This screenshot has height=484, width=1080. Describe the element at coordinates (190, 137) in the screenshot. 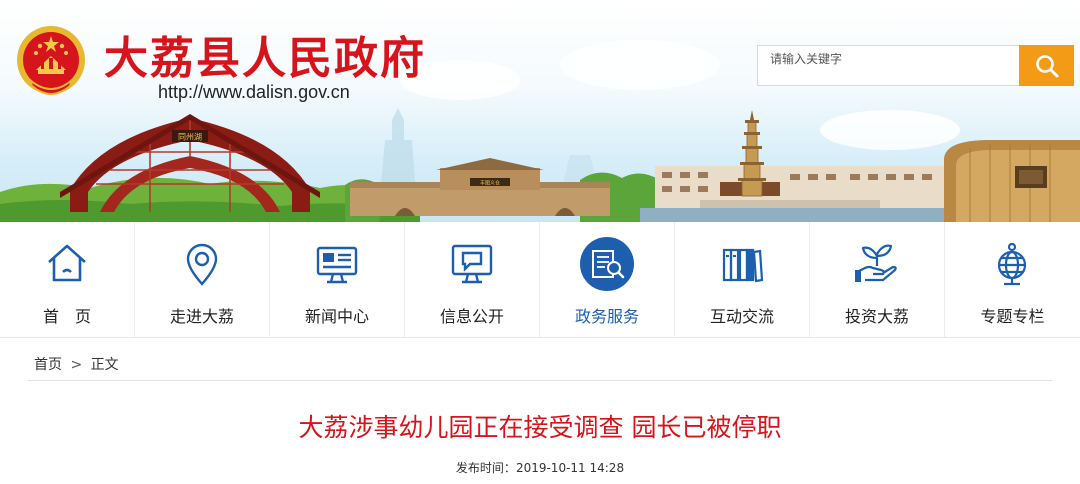

I see `gateway-plaque: 同州湖` at that location.